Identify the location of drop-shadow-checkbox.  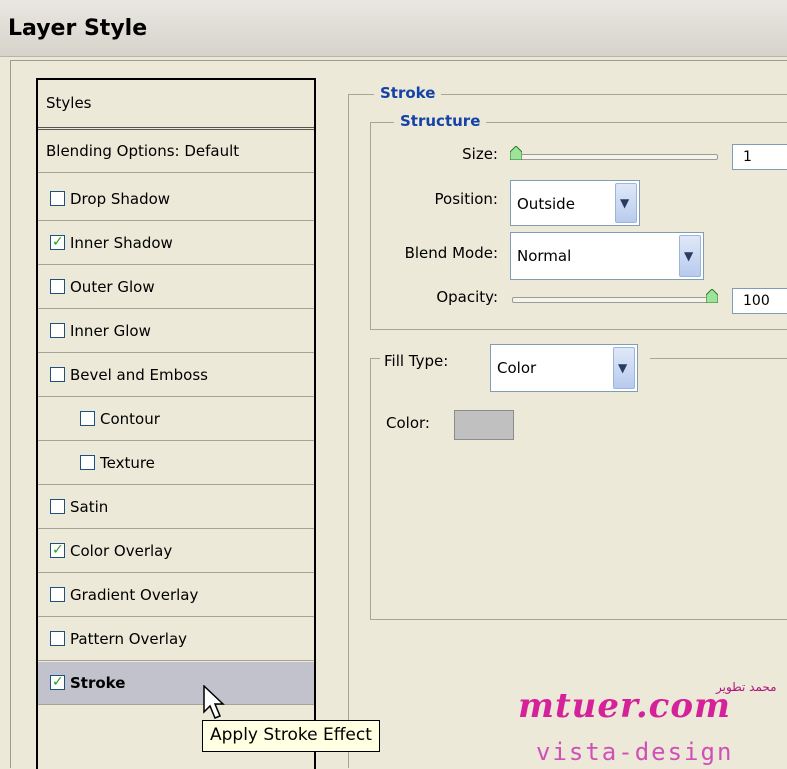
(57, 198).